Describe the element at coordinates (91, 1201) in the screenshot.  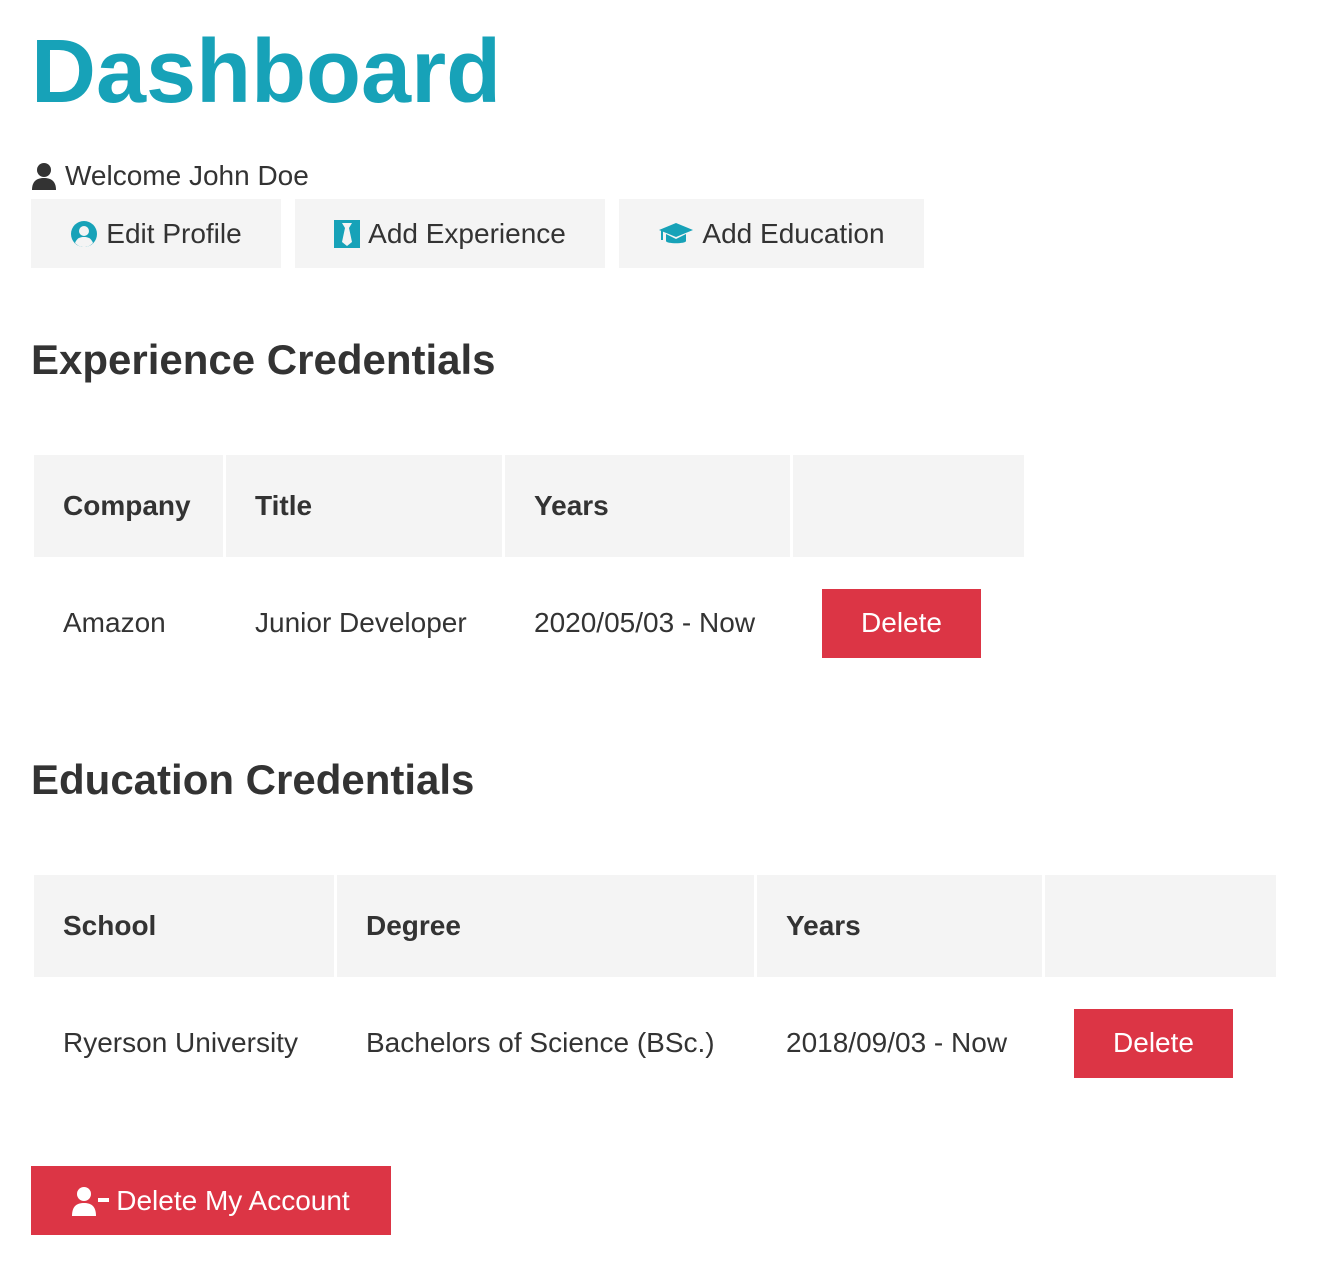
I see `user-minus-icon` at that location.